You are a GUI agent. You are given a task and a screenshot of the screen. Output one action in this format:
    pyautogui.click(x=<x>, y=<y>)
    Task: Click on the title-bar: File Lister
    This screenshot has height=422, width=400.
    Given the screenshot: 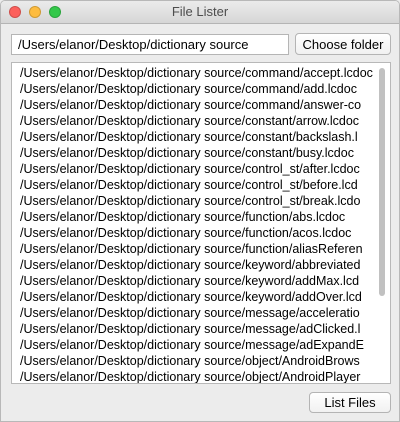 What is the action you would take?
    pyautogui.click(x=200, y=12)
    